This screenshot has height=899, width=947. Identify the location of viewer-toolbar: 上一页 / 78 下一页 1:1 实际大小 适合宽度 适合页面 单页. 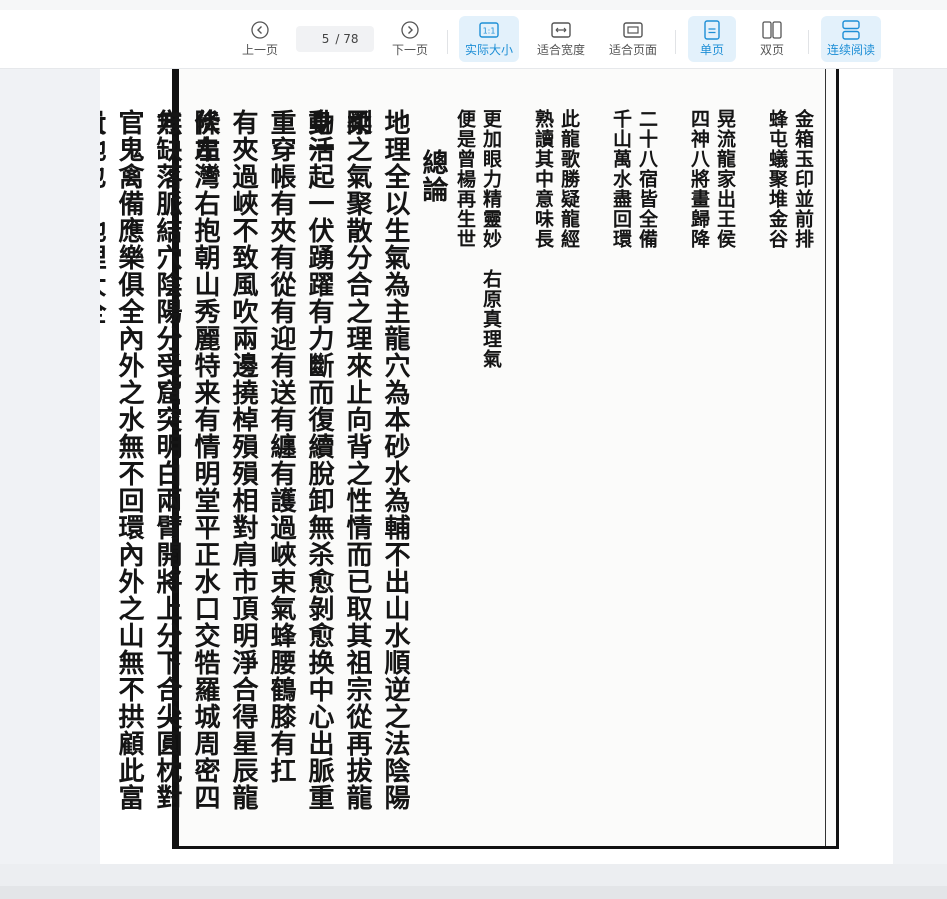
(473, 39).